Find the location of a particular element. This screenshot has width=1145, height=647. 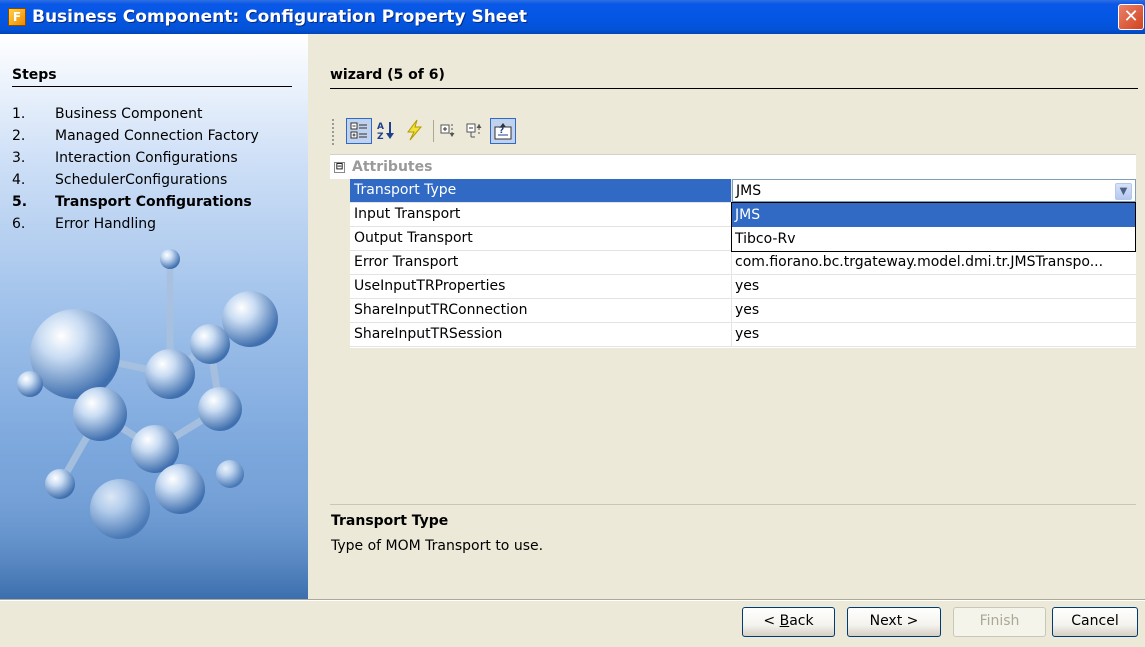

dropdown-option-jms: JMS is located at coordinates (933, 215).